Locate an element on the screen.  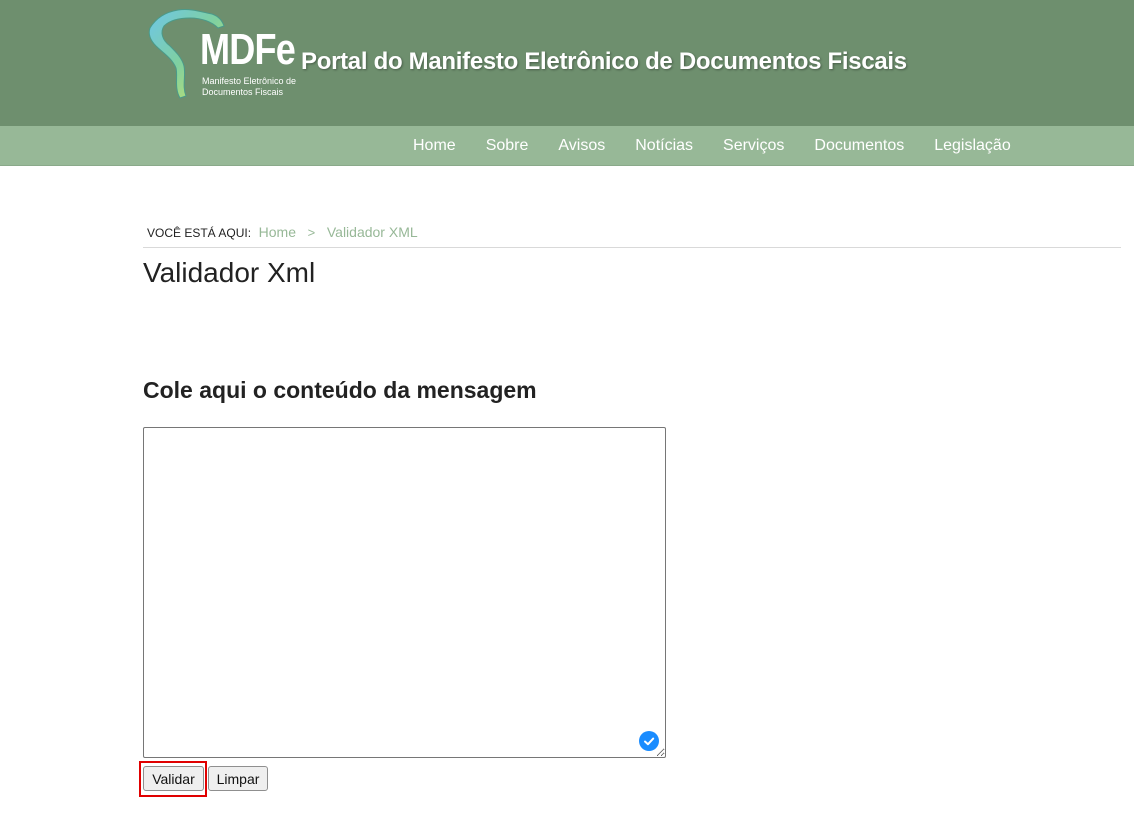
breadcrumb-home-link: Home is located at coordinates (277, 232).